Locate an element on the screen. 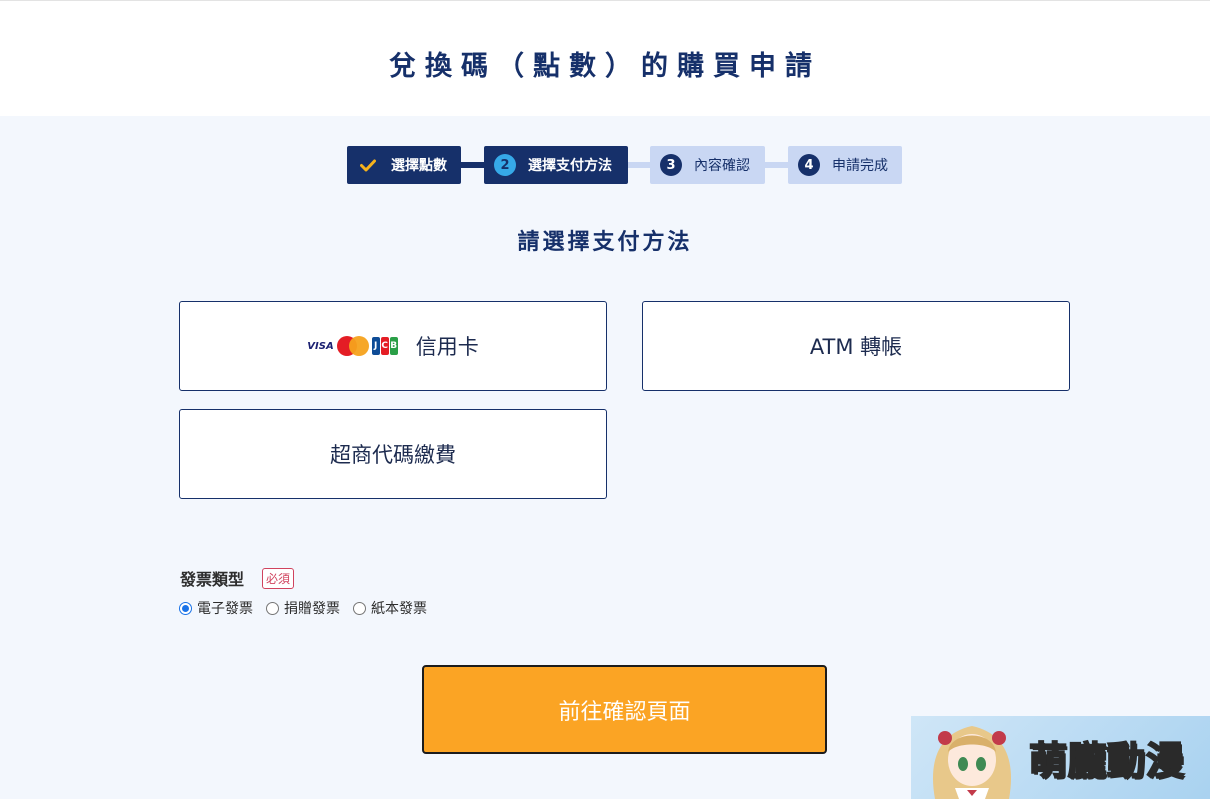 The width and height of the screenshot is (1210, 799). step-number: 2 is located at coordinates (505, 165).